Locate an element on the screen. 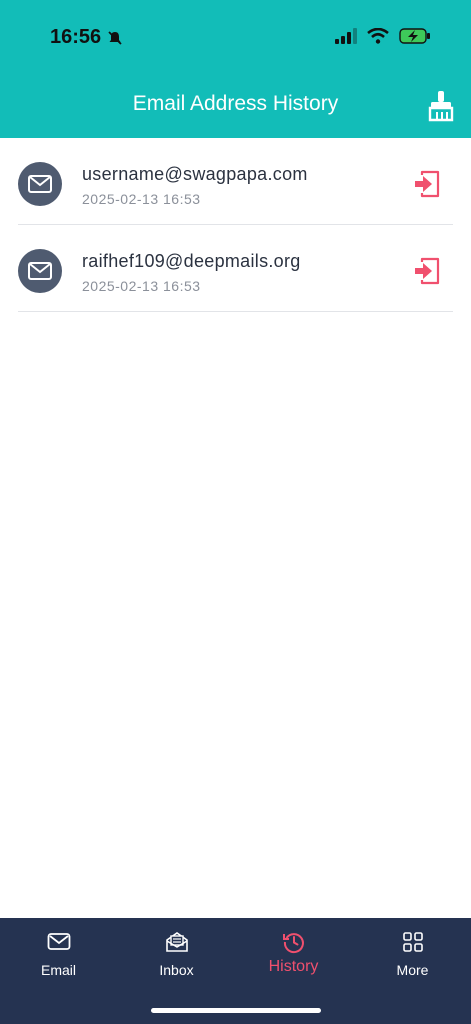 The height and width of the screenshot is (1024, 471). history-email: username@swagpapa.com is located at coordinates (195, 174).